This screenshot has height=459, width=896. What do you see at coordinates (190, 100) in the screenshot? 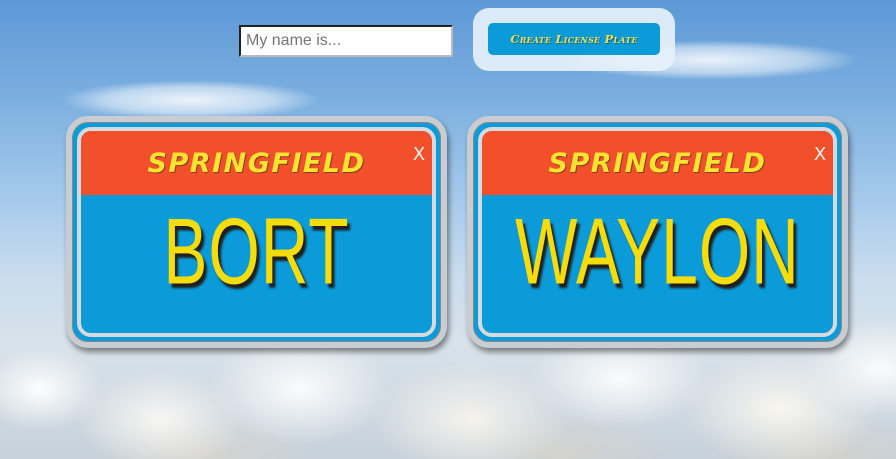
I see `sky-cloud` at bounding box center [190, 100].